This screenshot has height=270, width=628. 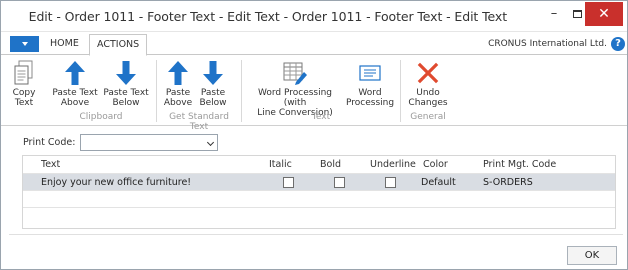 What do you see at coordinates (370, 98) in the screenshot?
I see `word-processing-label: Word Processing` at bounding box center [370, 98].